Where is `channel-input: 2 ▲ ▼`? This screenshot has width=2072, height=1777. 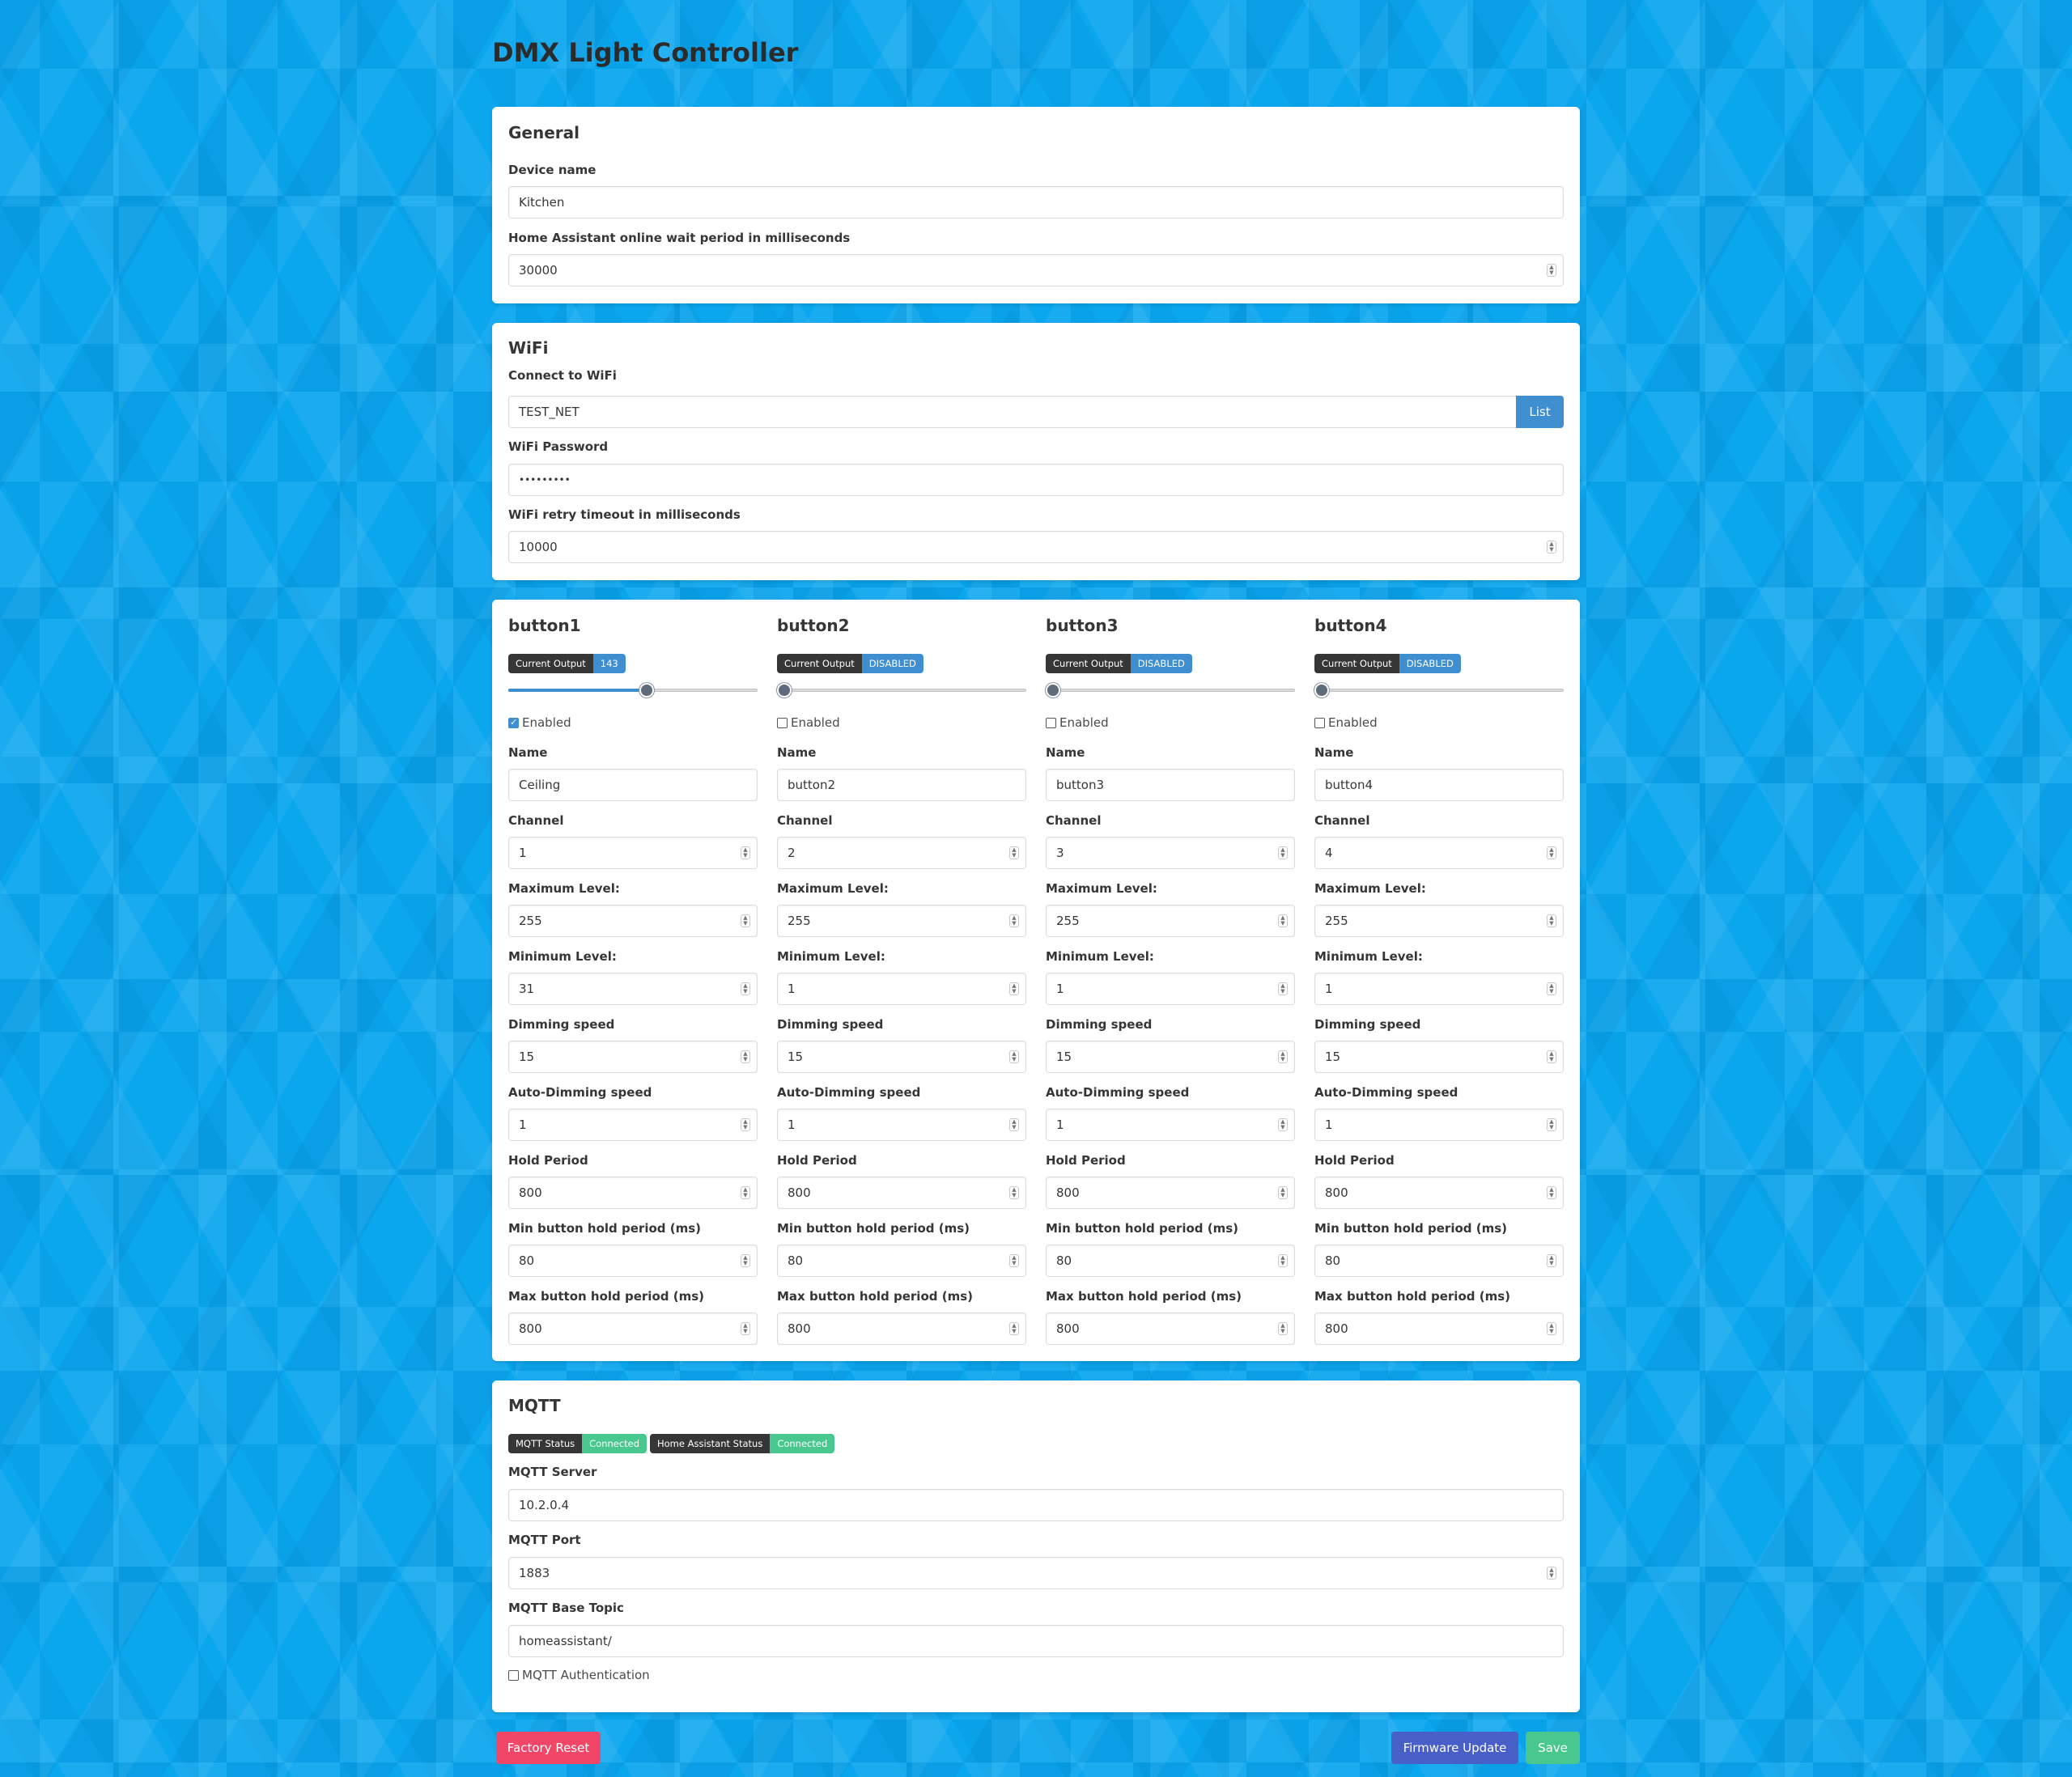 channel-input: 2 ▲ ▼ is located at coordinates (901, 853).